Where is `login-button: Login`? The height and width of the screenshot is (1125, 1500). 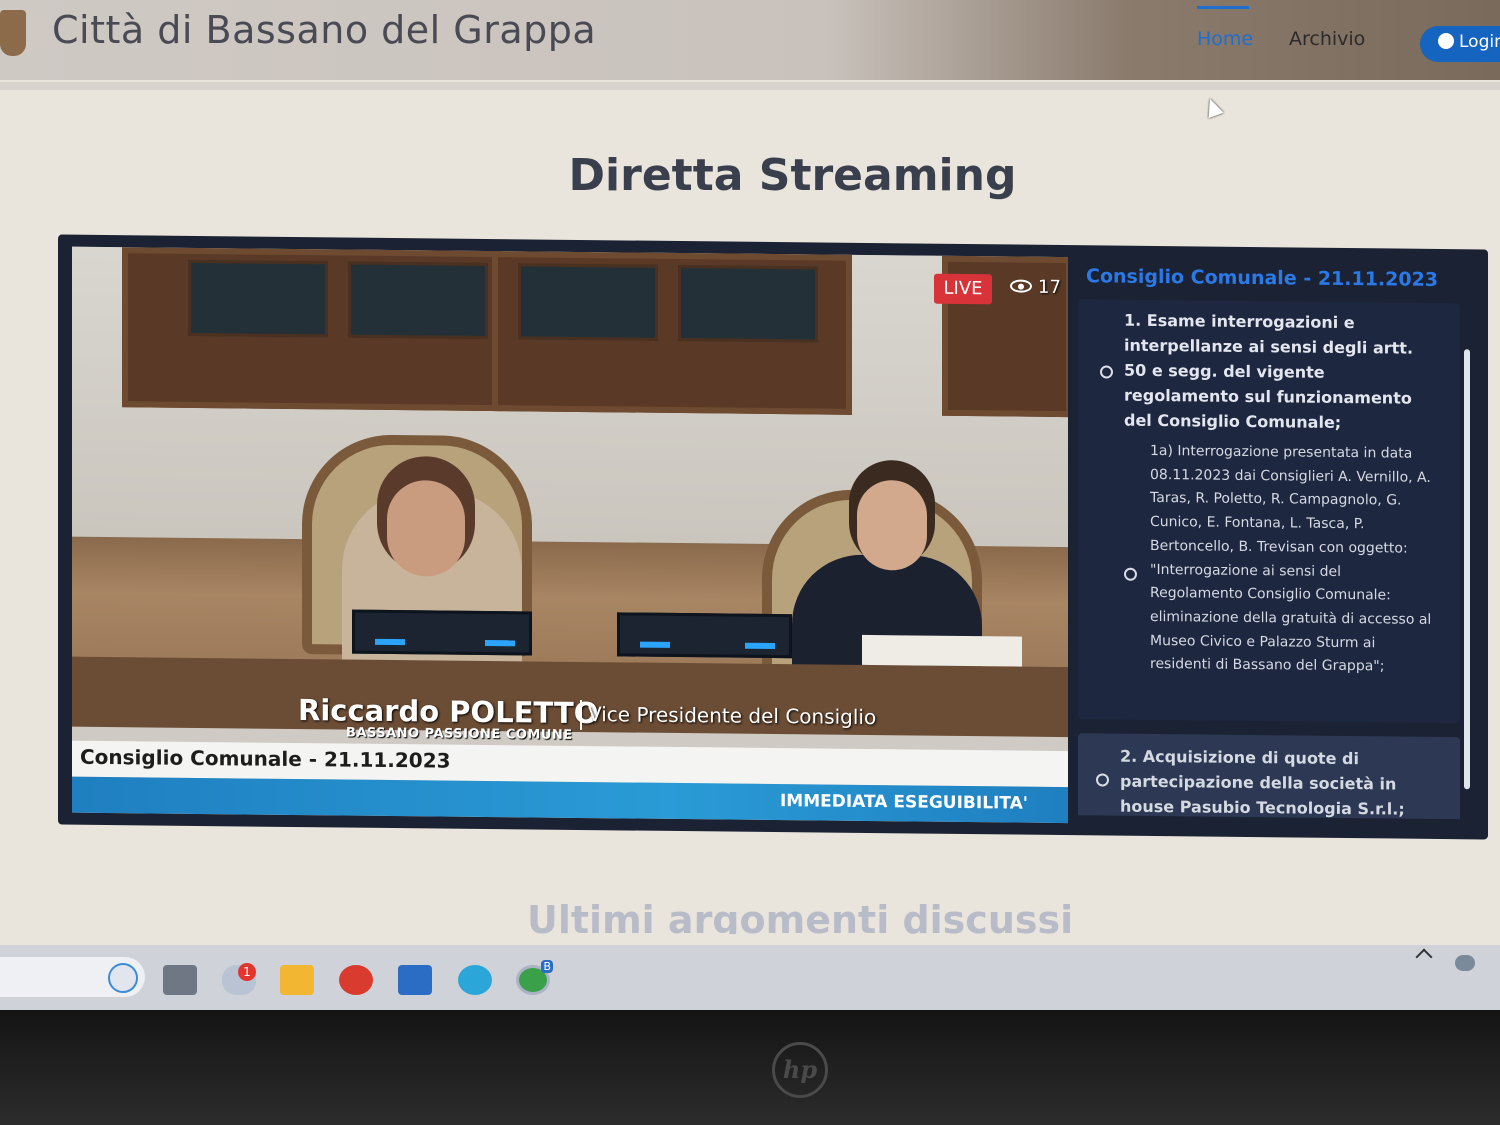 login-button: Login is located at coordinates (1460, 44).